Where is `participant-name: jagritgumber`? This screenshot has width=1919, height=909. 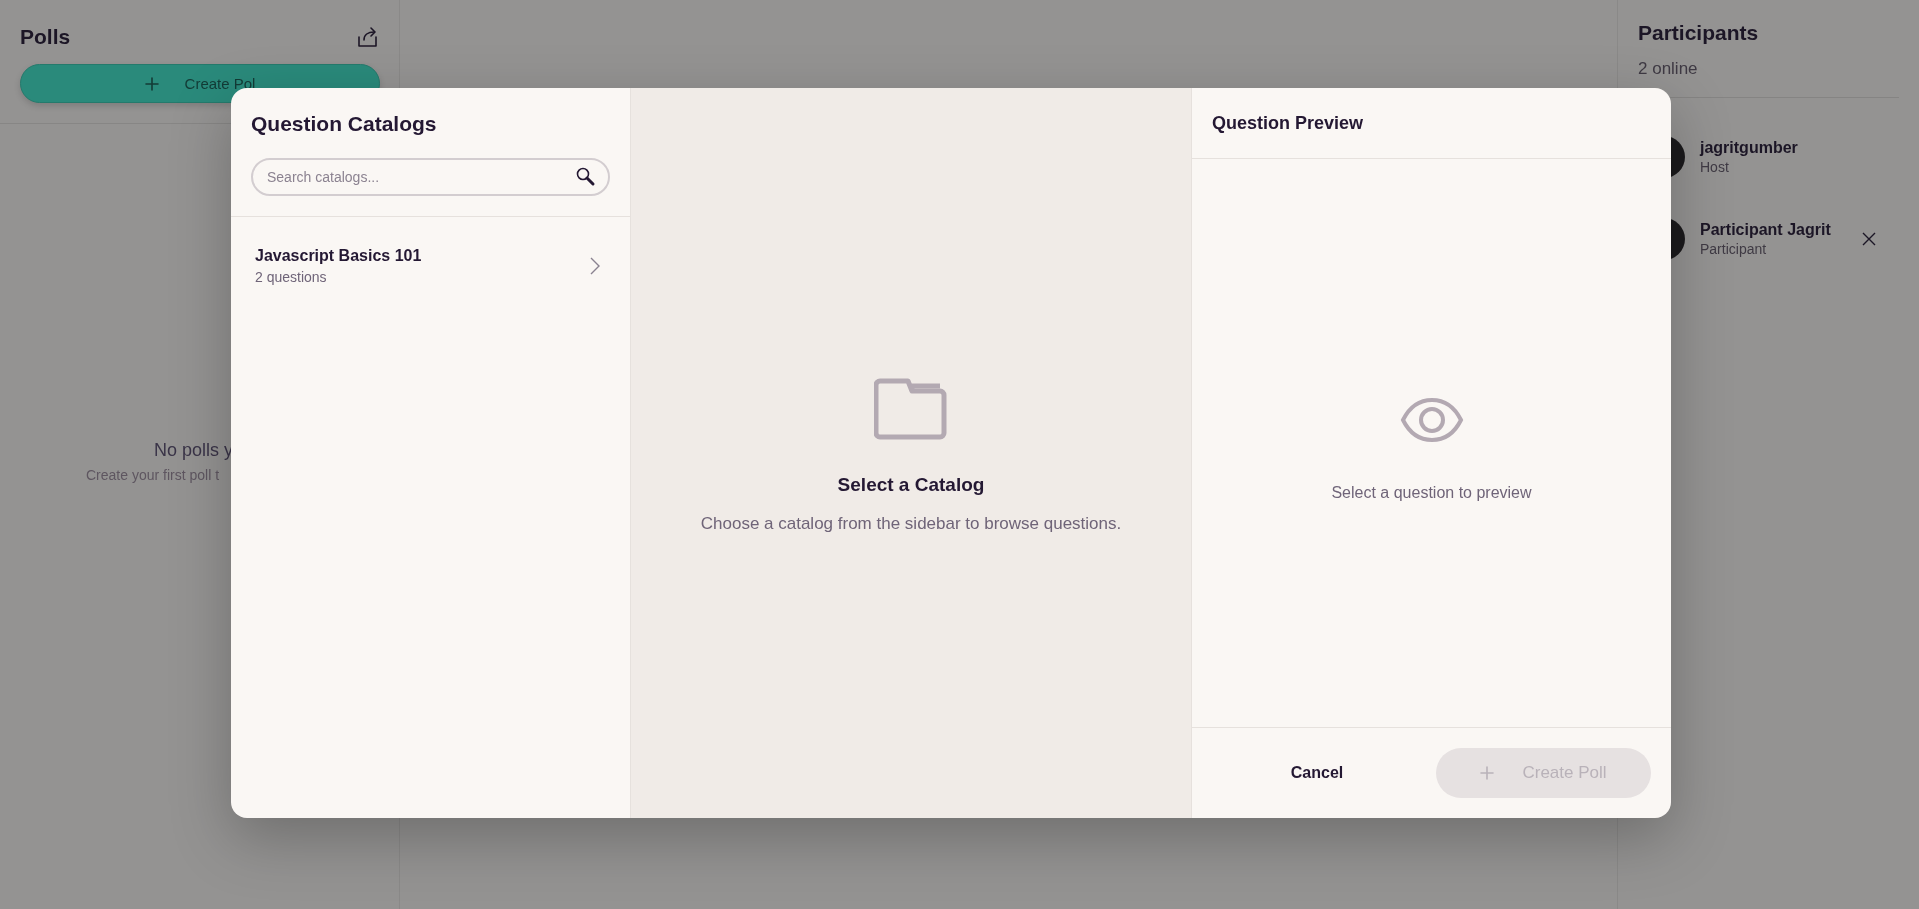 participant-name: jagritgumber is located at coordinates (1749, 148).